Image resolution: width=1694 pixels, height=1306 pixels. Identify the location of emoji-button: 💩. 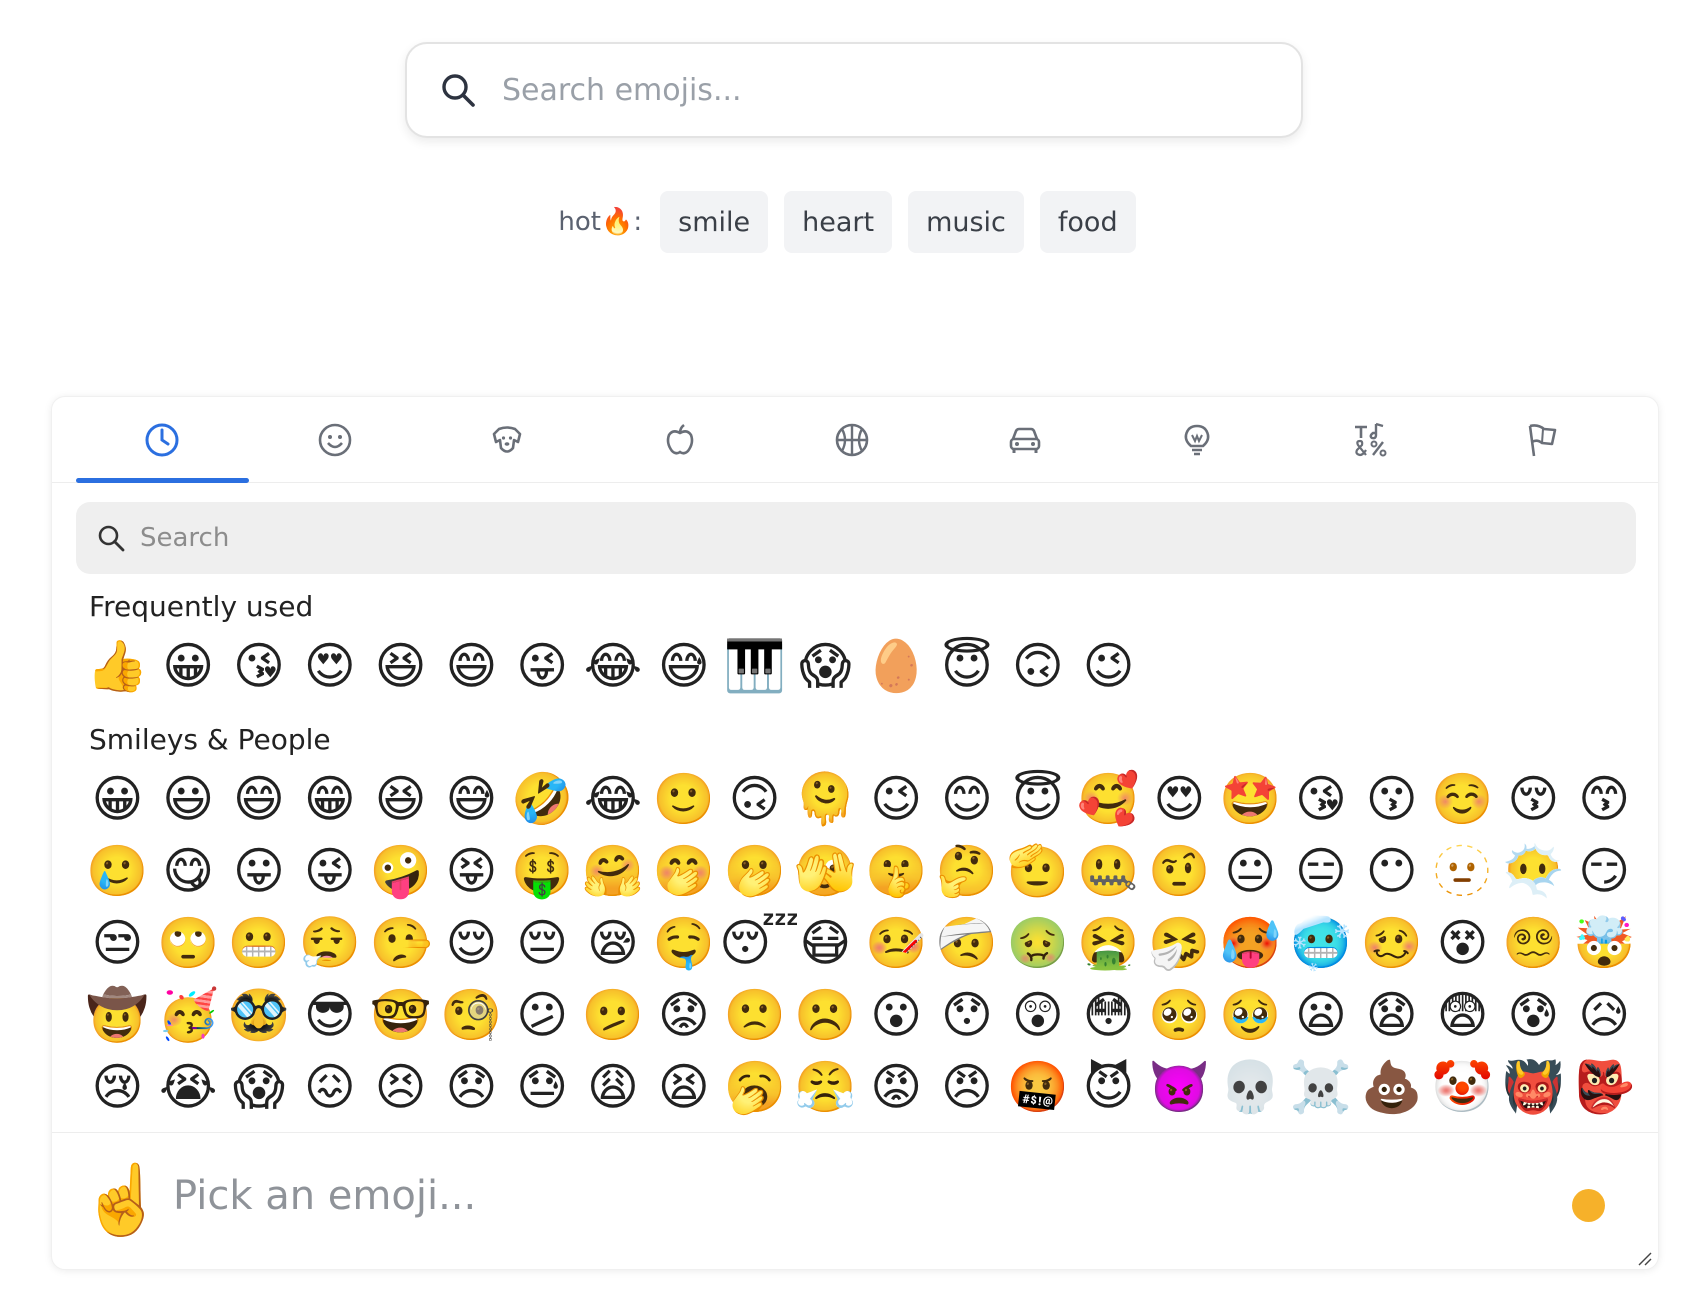
(1391, 1087).